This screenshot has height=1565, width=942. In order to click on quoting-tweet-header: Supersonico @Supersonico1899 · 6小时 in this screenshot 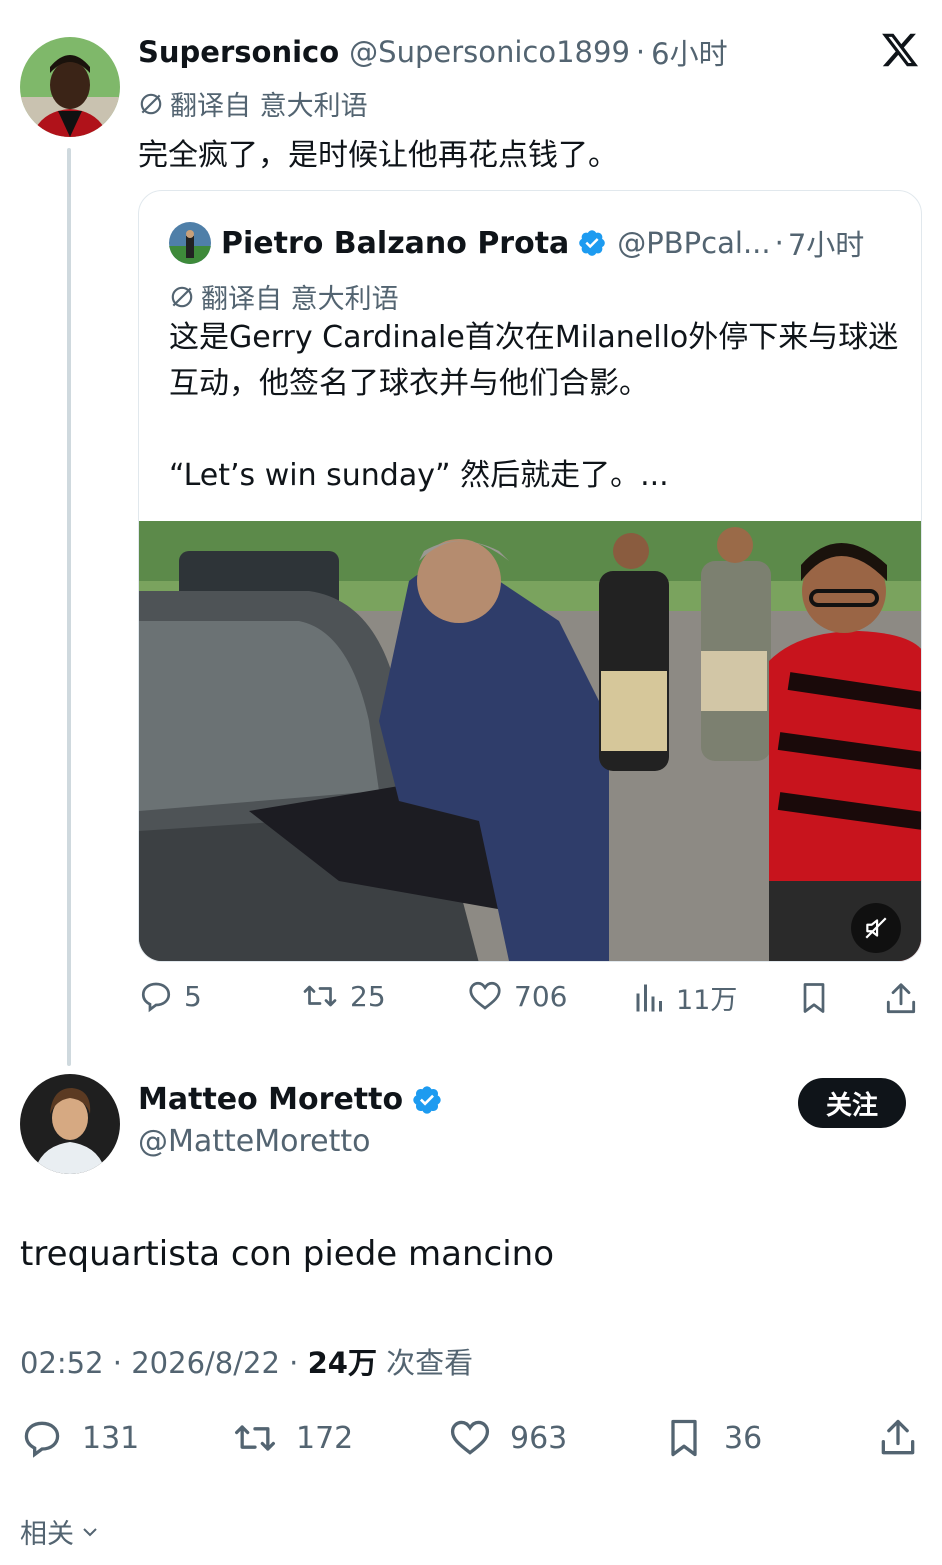, I will do `click(433, 52)`.